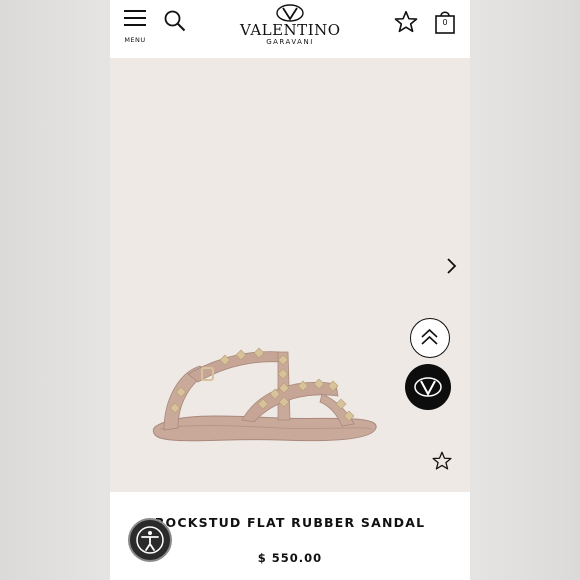 This screenshot has width=580, height=580. I want to click on product-image, so click(264, 394).